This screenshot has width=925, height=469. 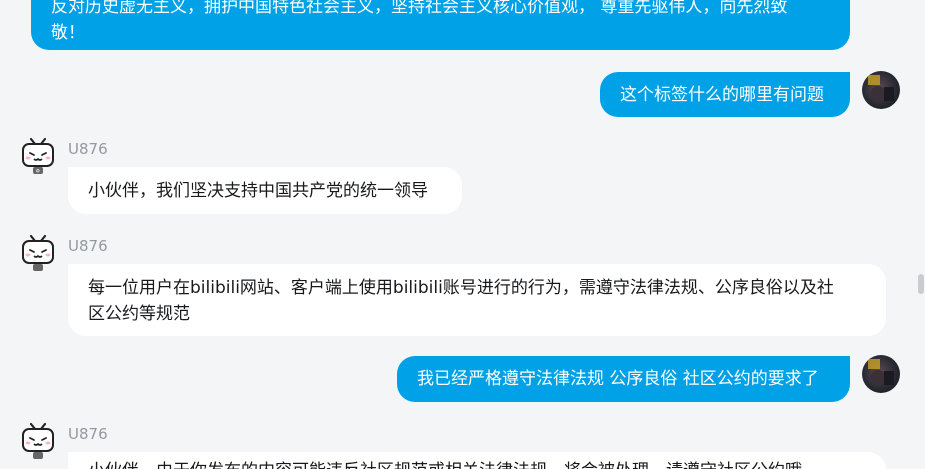 I want to click on message-text: 小伙伴，我们坚决支持中国共产党的统一领导, so click(x=258, y=191).